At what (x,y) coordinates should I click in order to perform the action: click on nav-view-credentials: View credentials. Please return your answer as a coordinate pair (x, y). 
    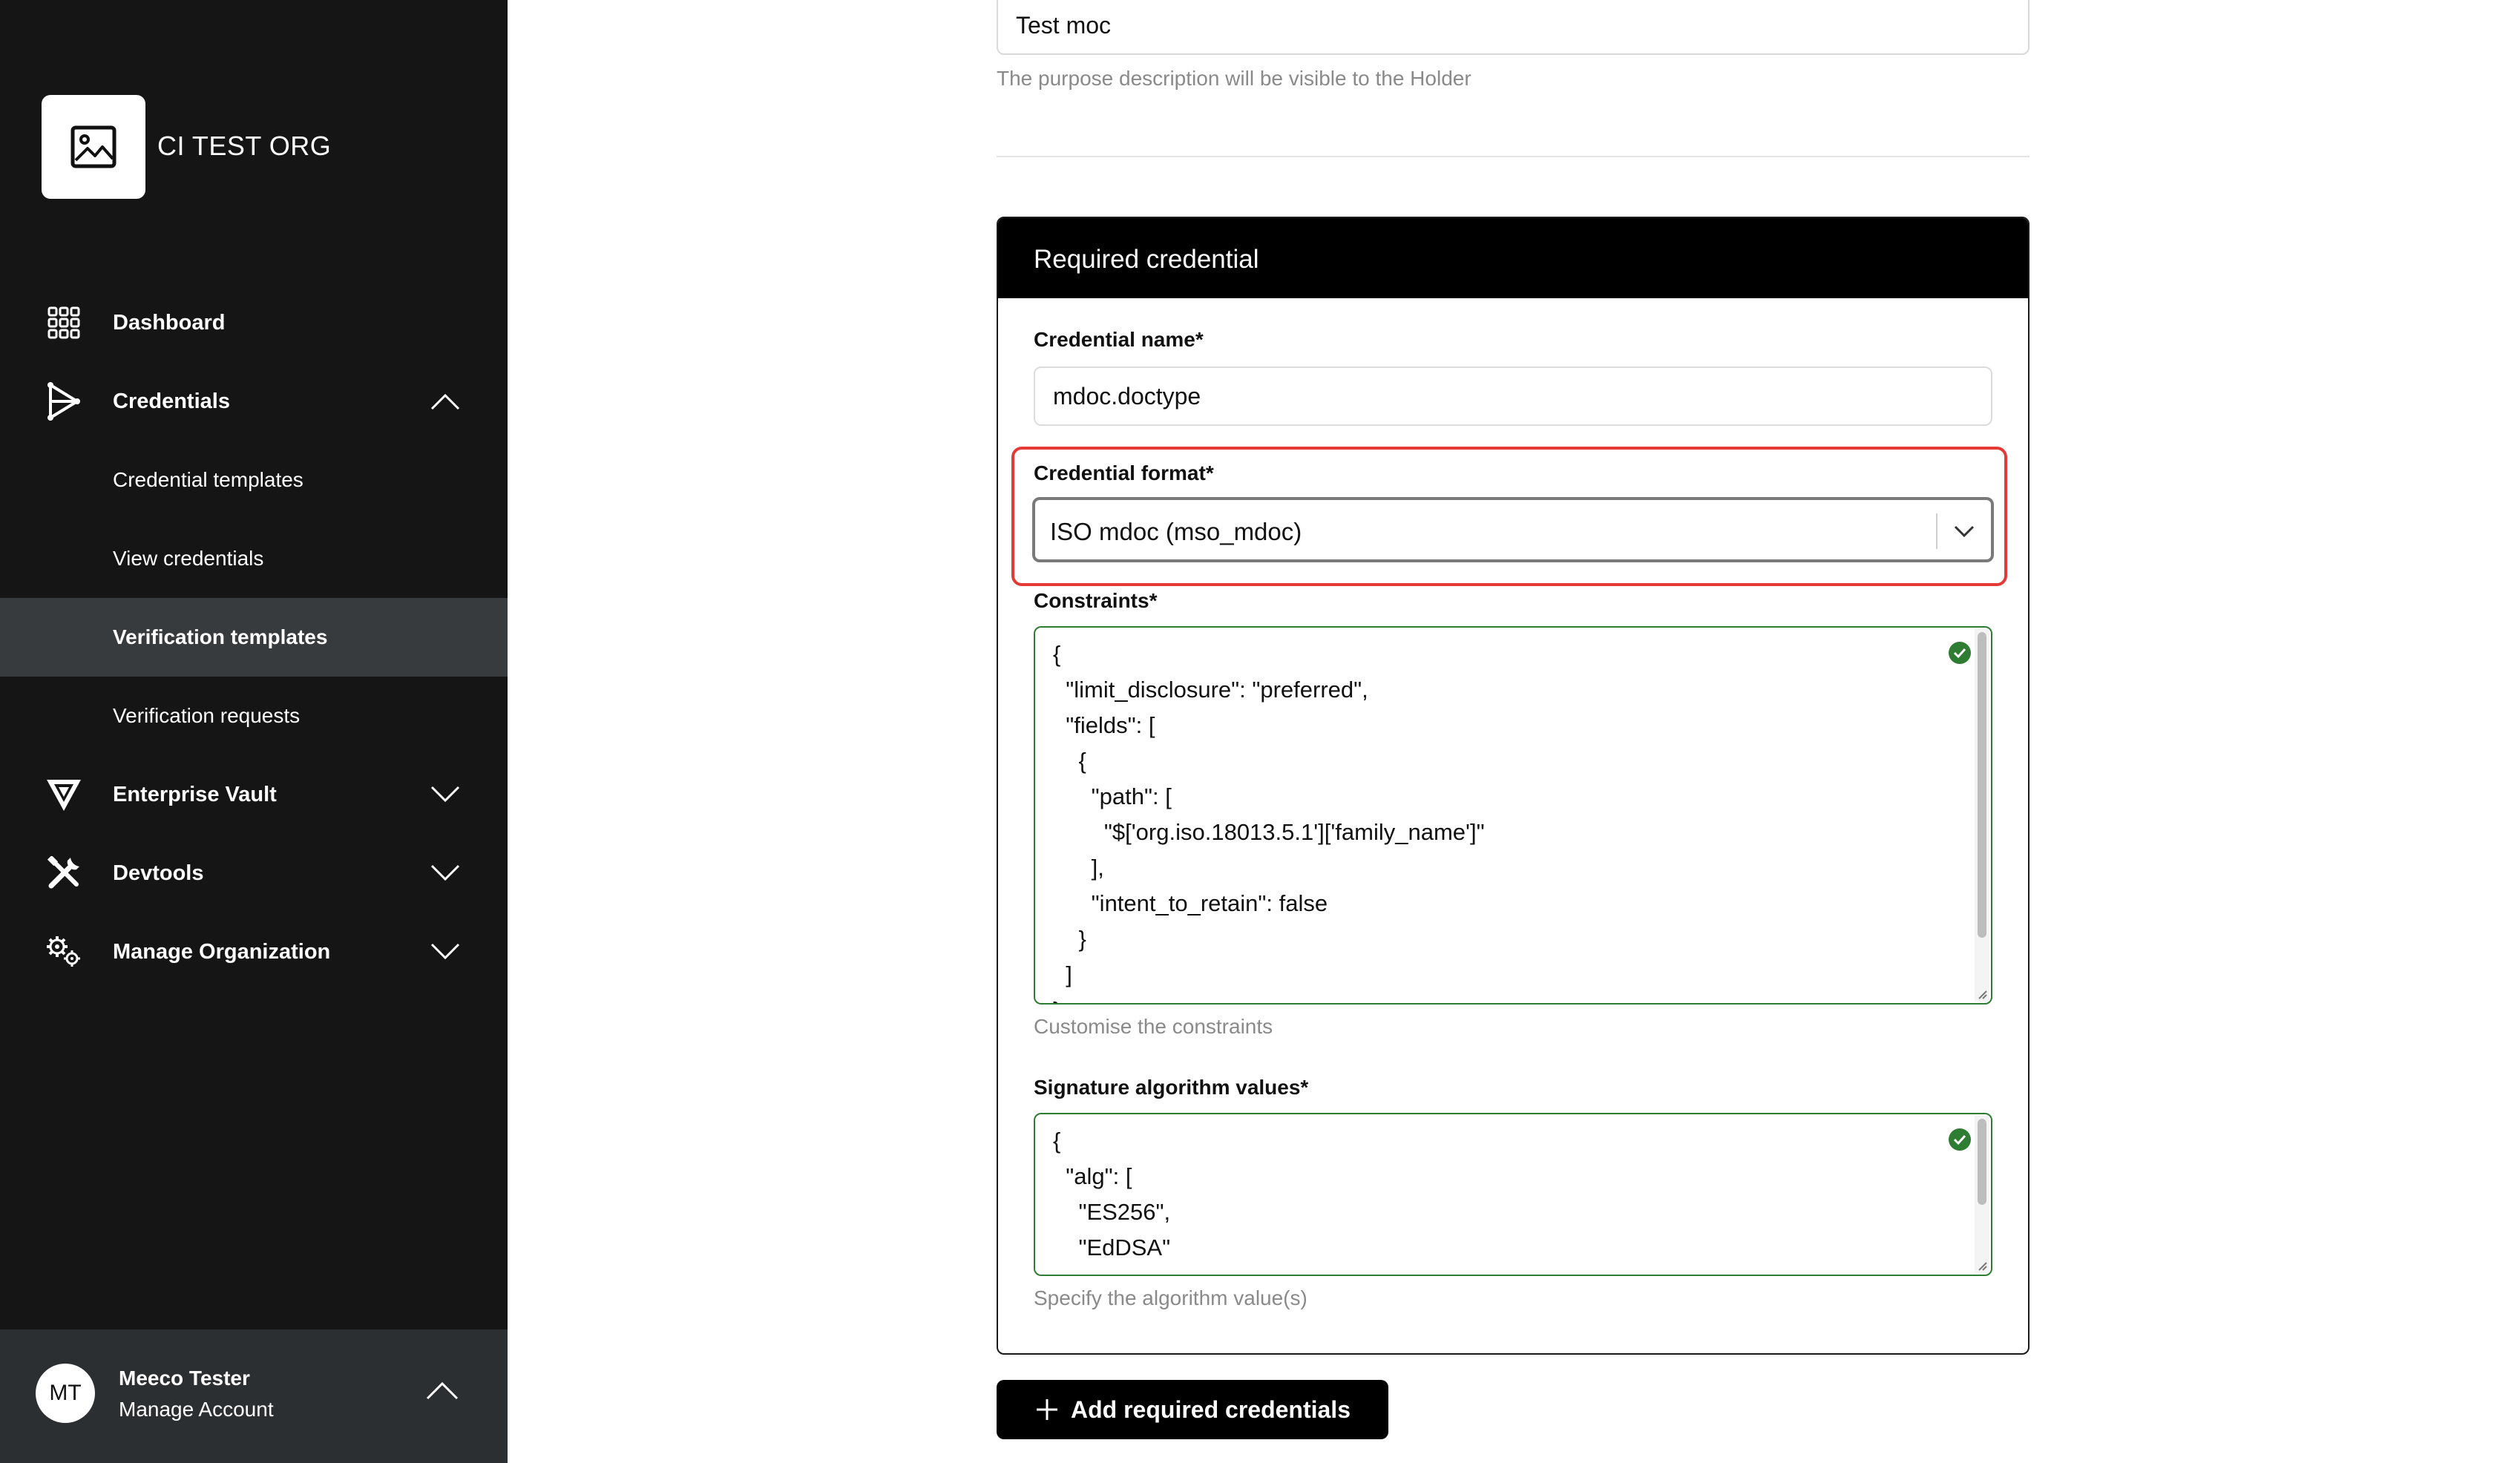
    Looking at the image, I should click on (254, 558).